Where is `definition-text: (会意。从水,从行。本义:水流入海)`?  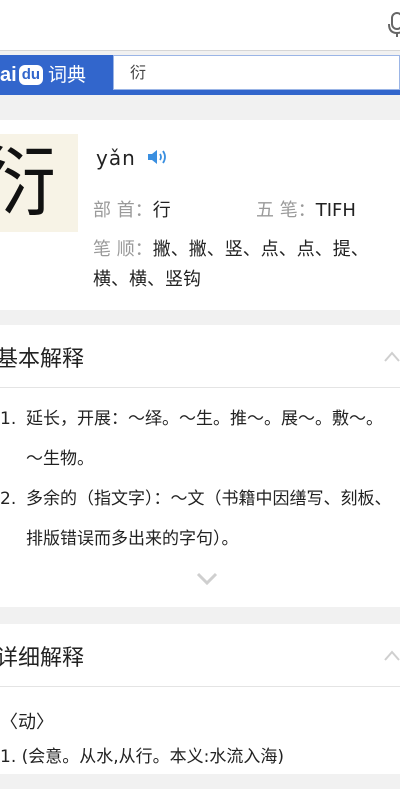
definition-text: (会意。从水,从行。本义:水流入海) is located at coordinates (153, 757).